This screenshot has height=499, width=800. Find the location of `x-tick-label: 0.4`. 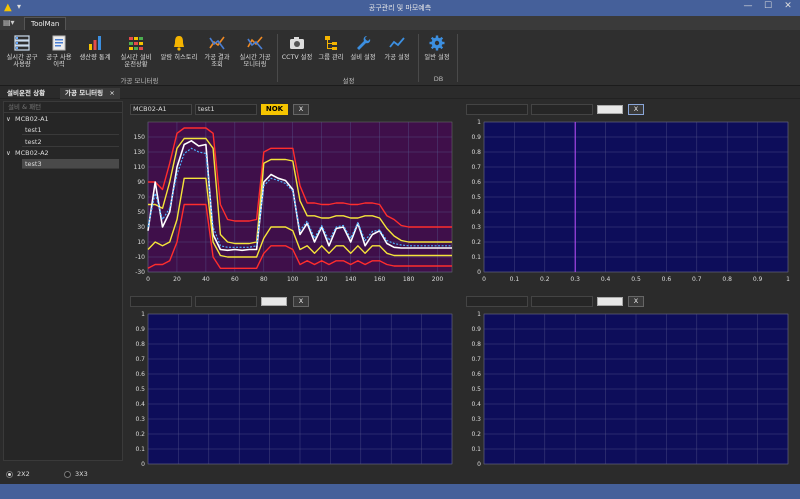

x-tick-label: 0.4 is located at coordinates (606, 279).